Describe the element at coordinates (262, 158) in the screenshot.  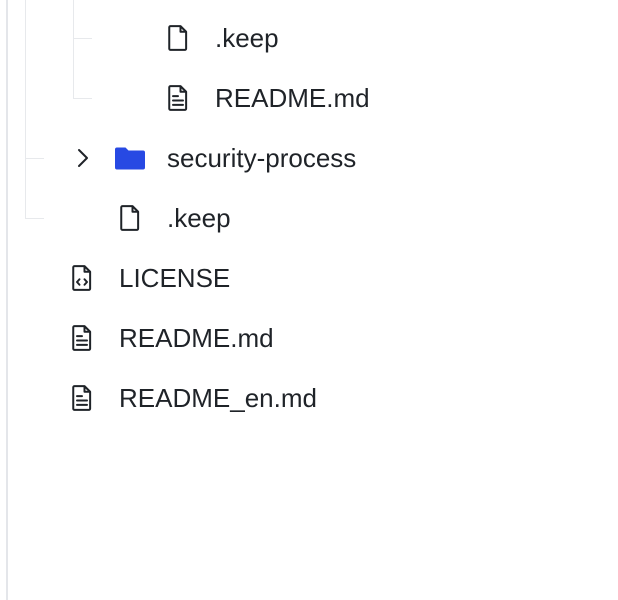
I see `tree-item-label: security-process` at that location.